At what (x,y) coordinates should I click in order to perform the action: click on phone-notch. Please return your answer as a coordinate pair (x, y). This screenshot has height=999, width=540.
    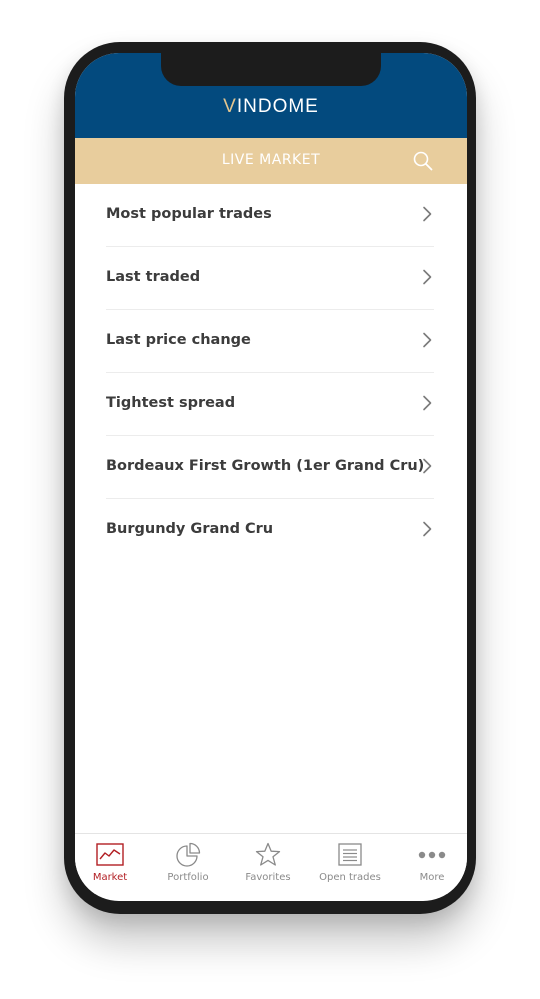
    Looking at the image, I should click on (271, 69).